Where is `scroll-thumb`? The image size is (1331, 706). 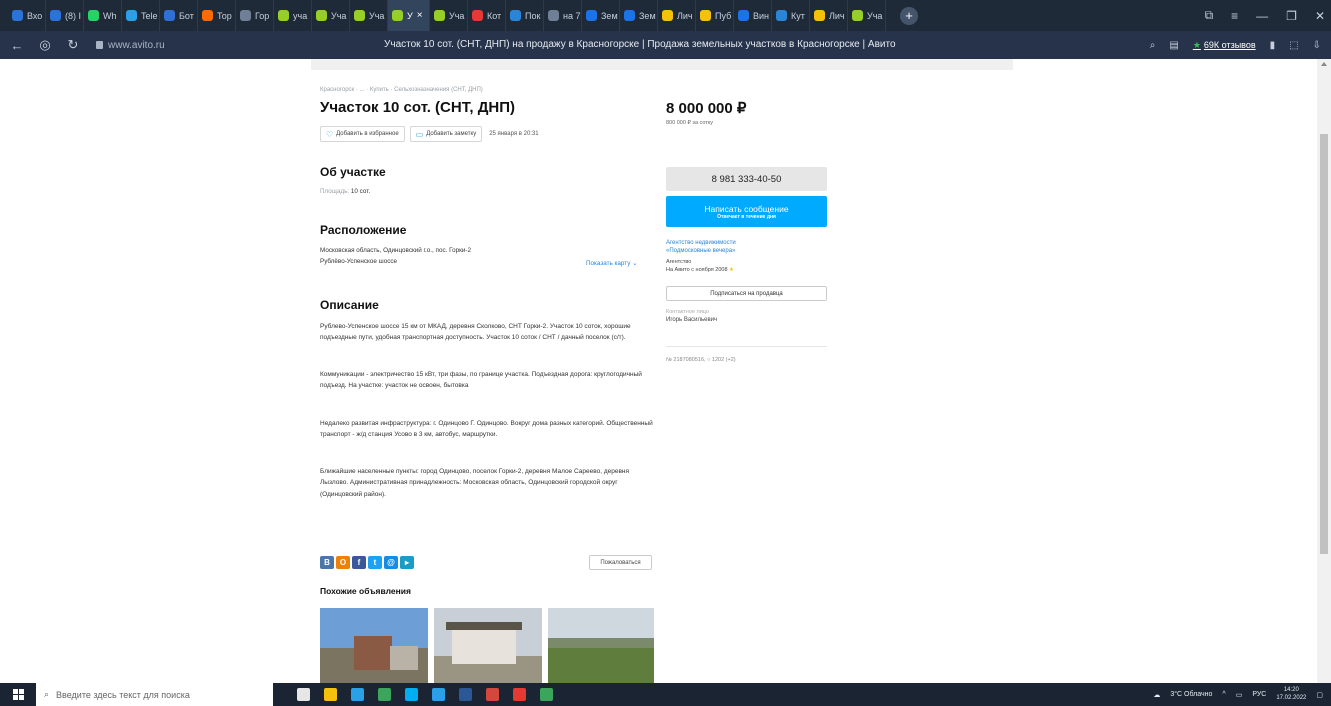
scroll-thumb is located at coordinates (1324, 344).